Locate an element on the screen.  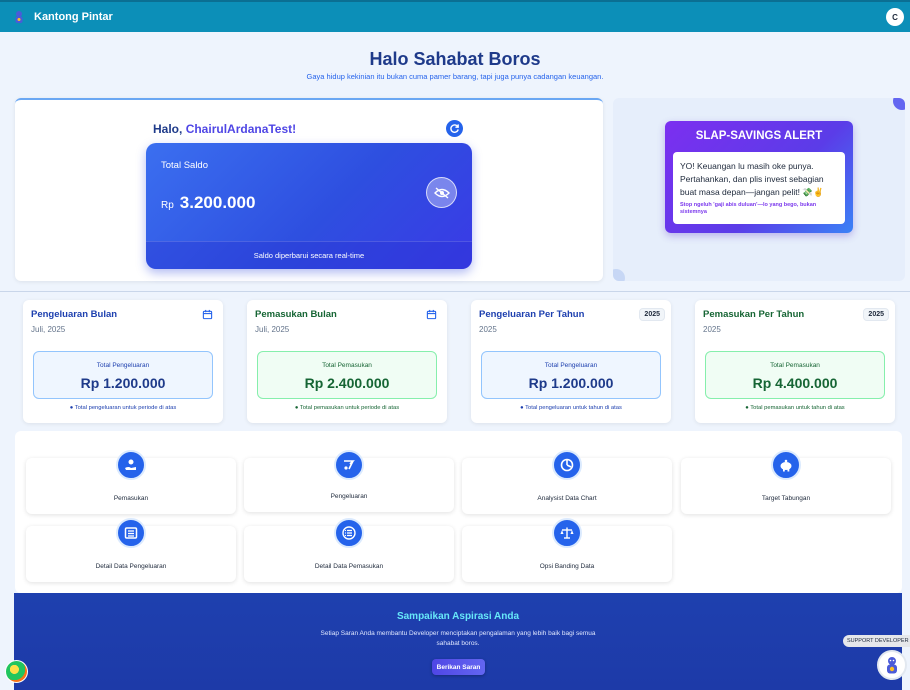
page-title: Halo Sahabat Boros is located at coordinates (455, 59).